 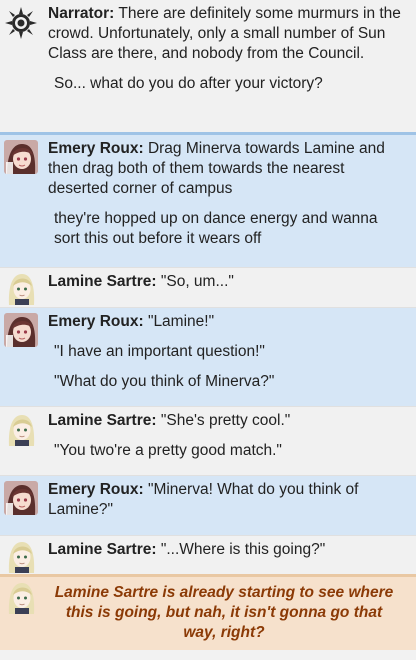 I want to click on speaker-name: Narrator:, so click(x=81, y=13).